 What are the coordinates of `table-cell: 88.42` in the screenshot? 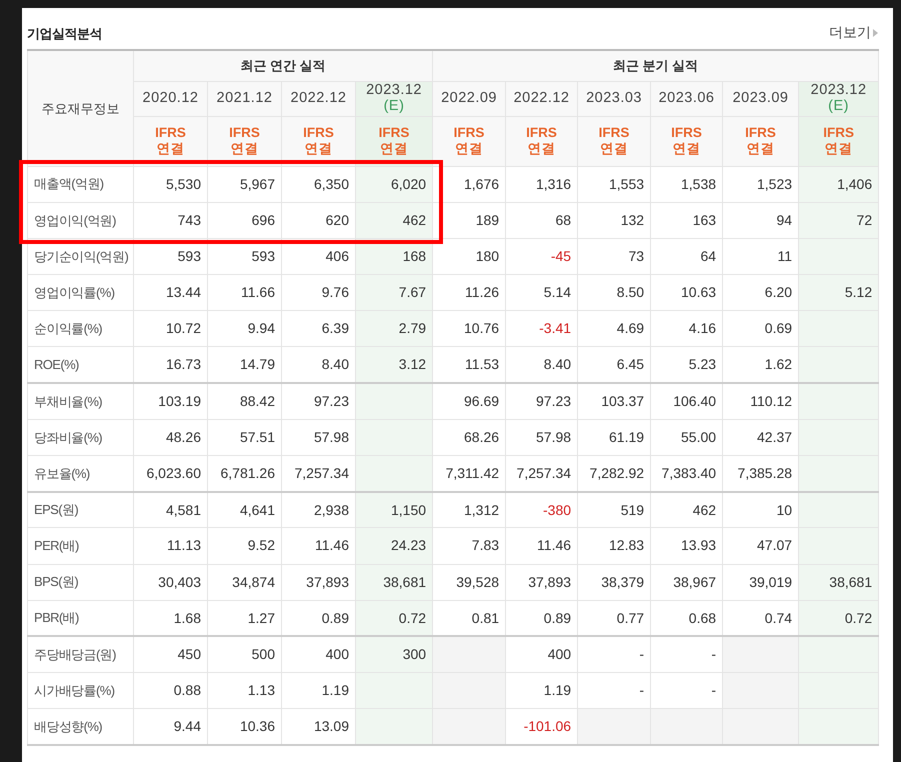 It's located at (257, 400).